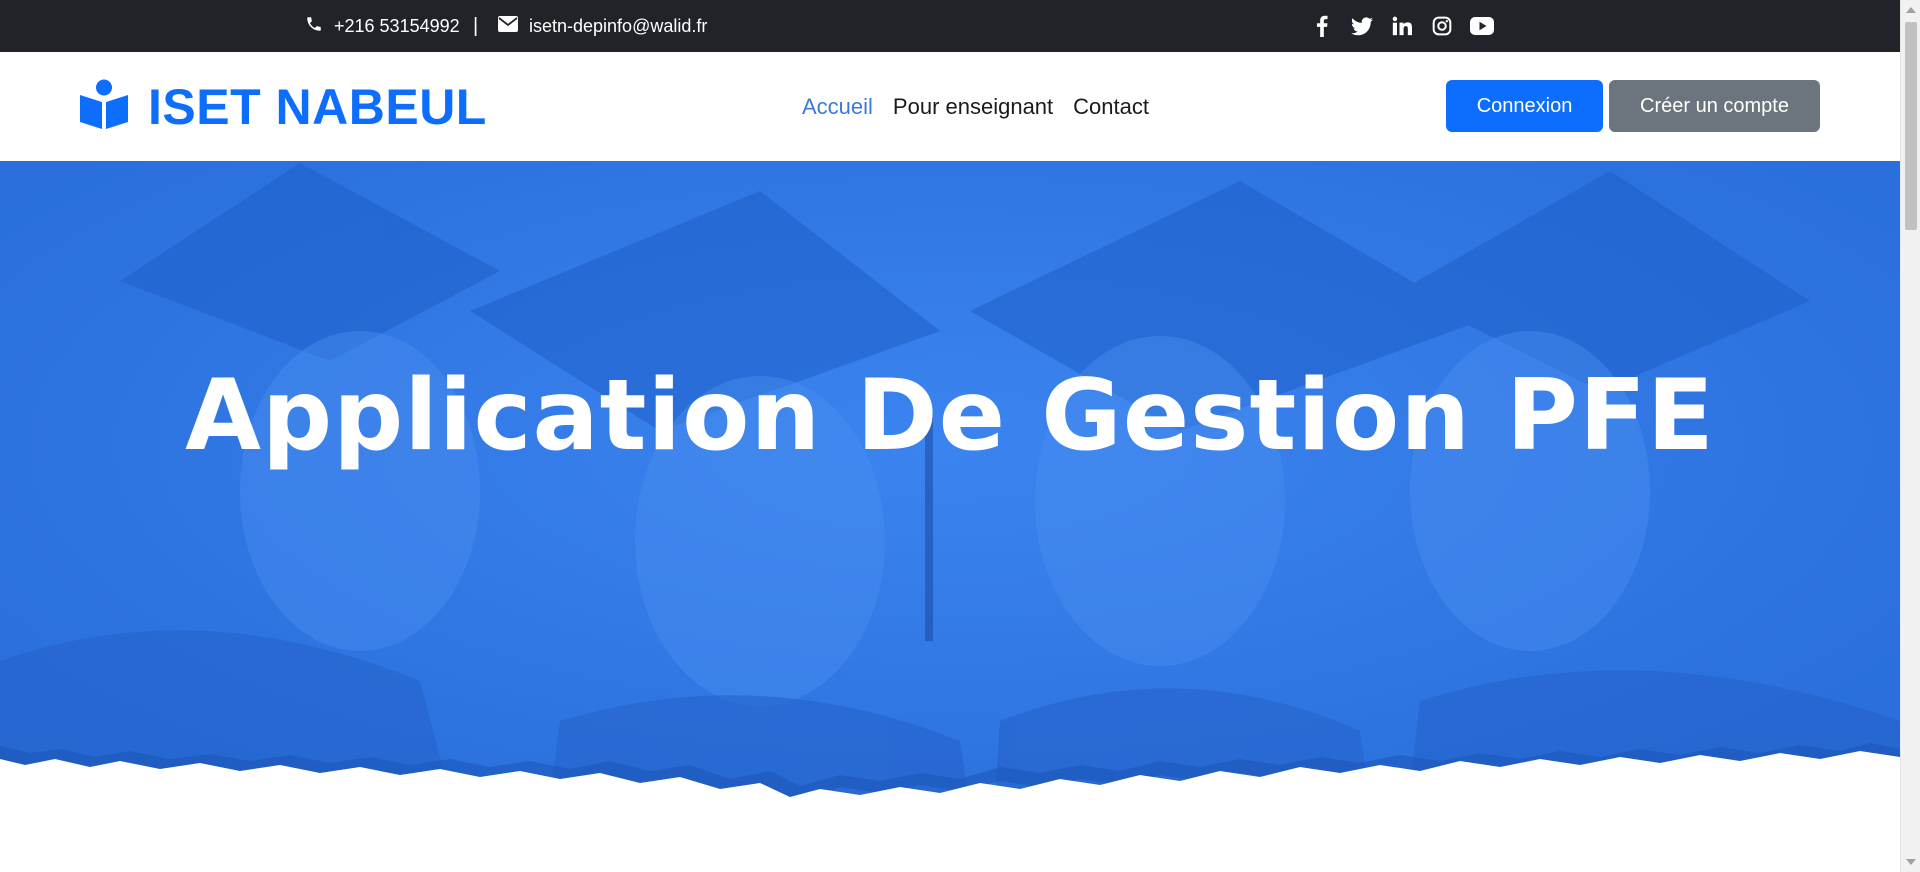 This screenshot has height=872, width=1920. I want to click on social-links, so click(1402, 26).